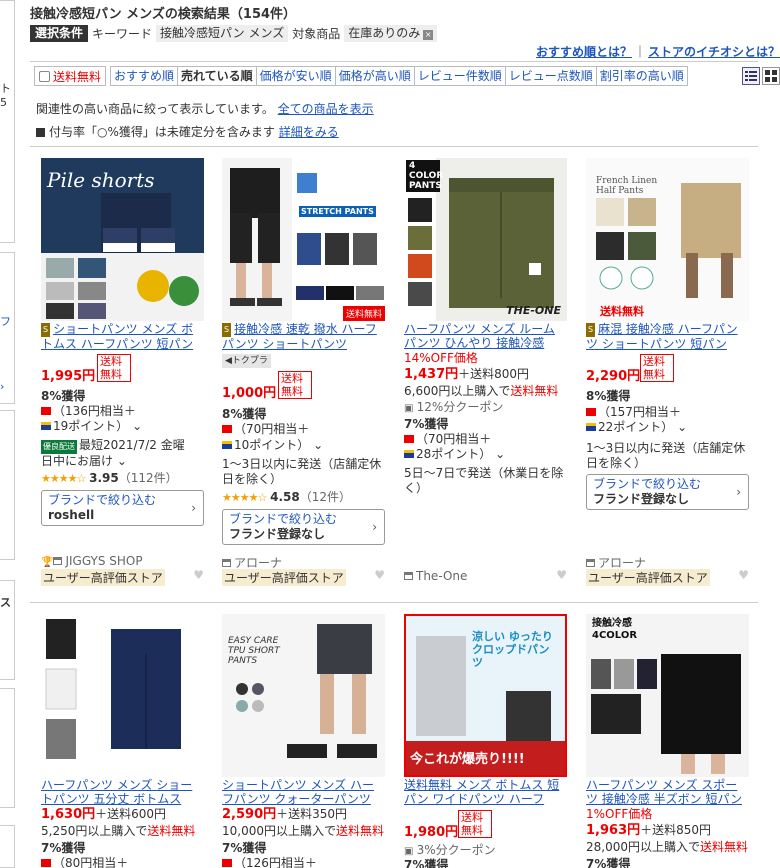 This screenshot has width=780, height=868. Describe the element at coordinates (714, 52) in the screenshot. I see `store-pick-help-link: ストアのイチオシとは？` at that location.